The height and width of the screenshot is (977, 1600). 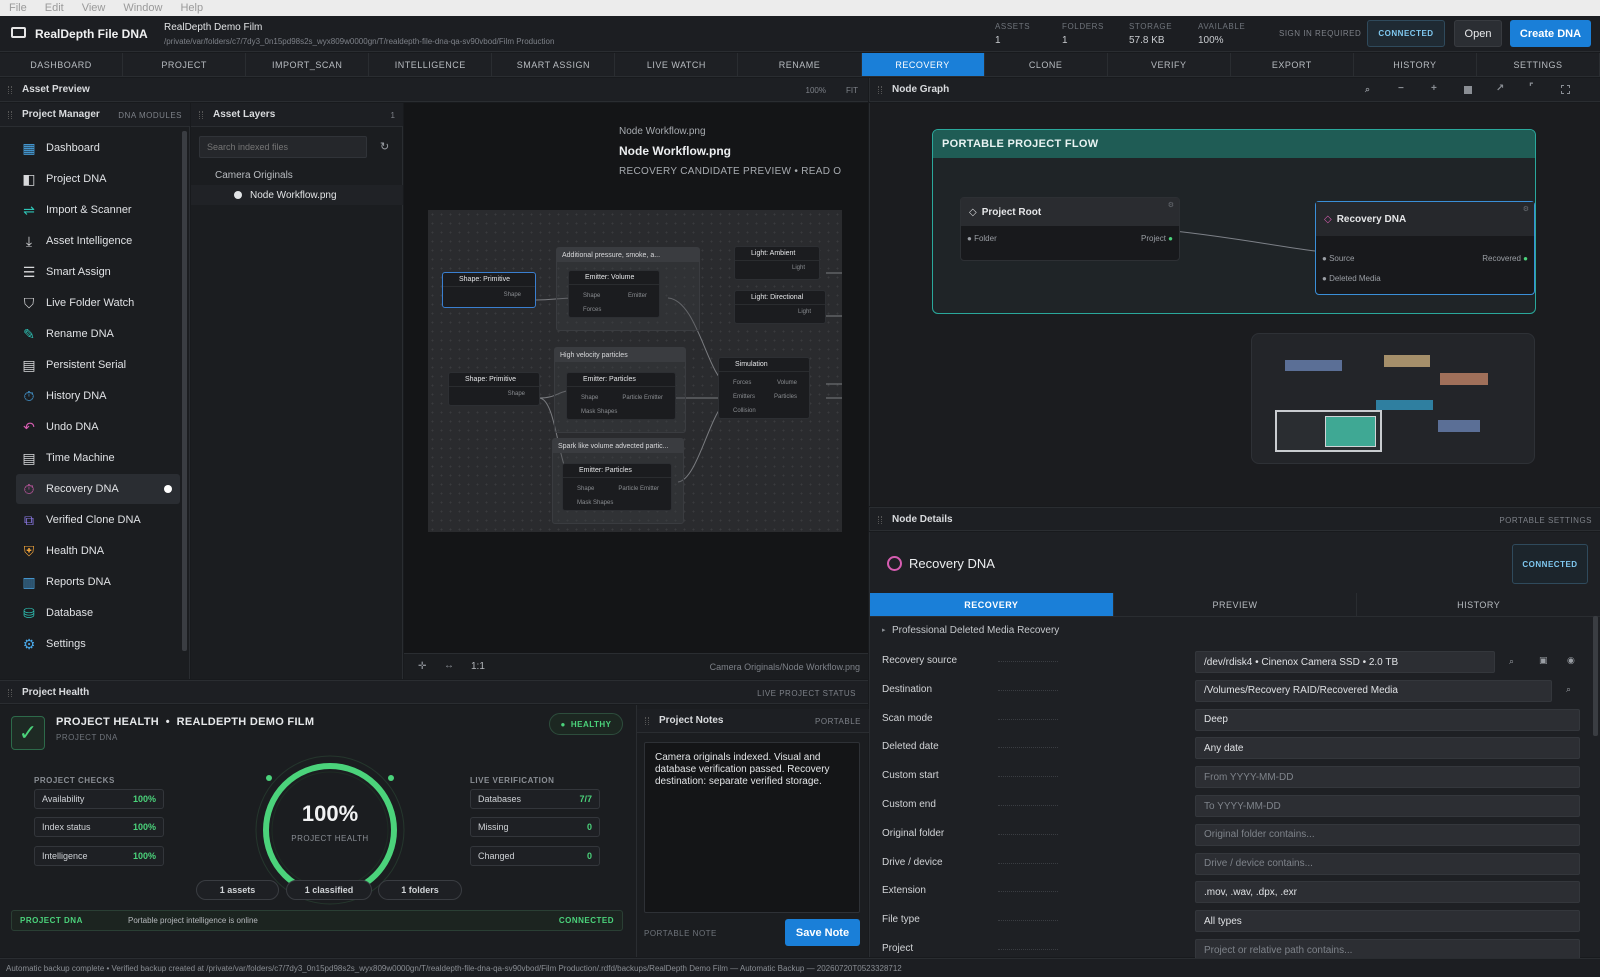 I want to click on sign-in-status: SIGN IN REQUIRED, so click(x=1320, y=33).